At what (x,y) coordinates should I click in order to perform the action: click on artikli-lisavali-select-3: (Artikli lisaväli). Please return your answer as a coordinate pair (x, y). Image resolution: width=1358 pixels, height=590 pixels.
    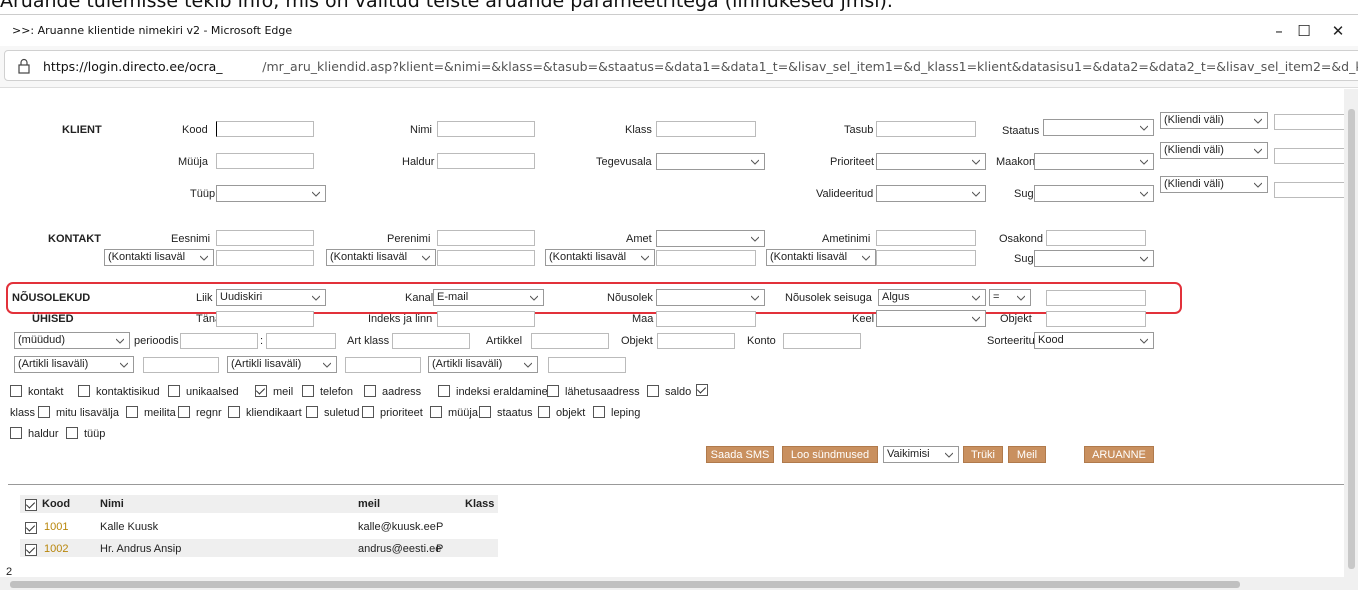
    Looking at the image, I should click on (483, 364).